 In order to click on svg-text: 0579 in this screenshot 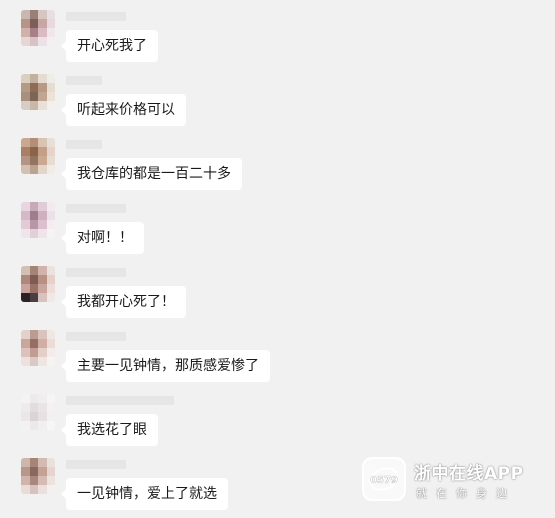, I will do `click(384, 480)`.